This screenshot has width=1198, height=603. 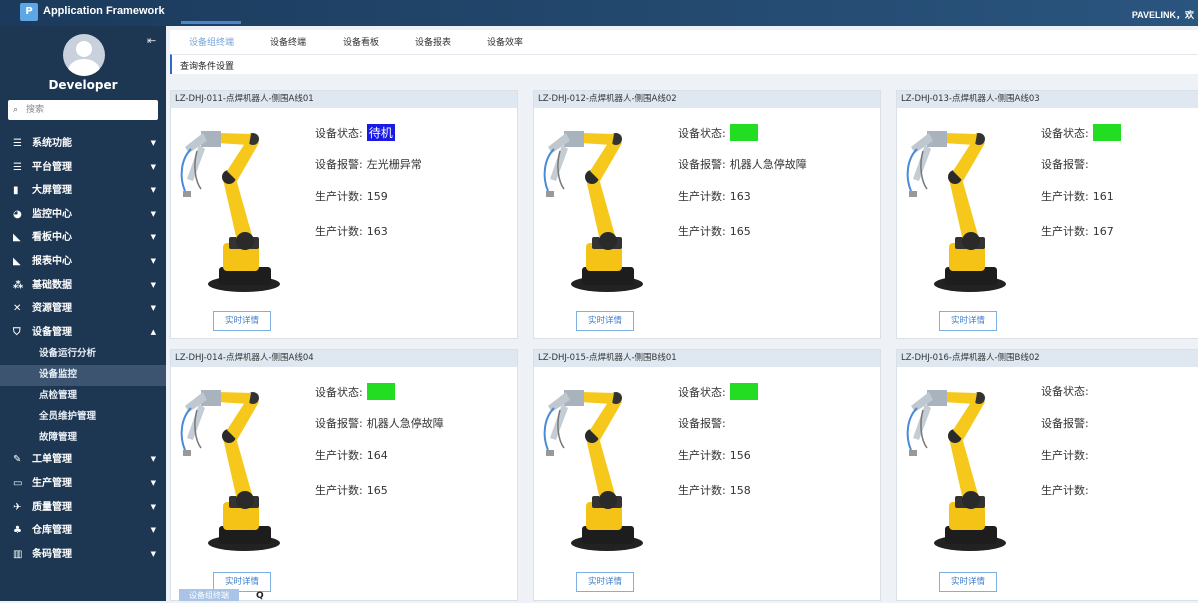 I want to click on device-status-label: 设备状态:, so click(x=339, y=133).